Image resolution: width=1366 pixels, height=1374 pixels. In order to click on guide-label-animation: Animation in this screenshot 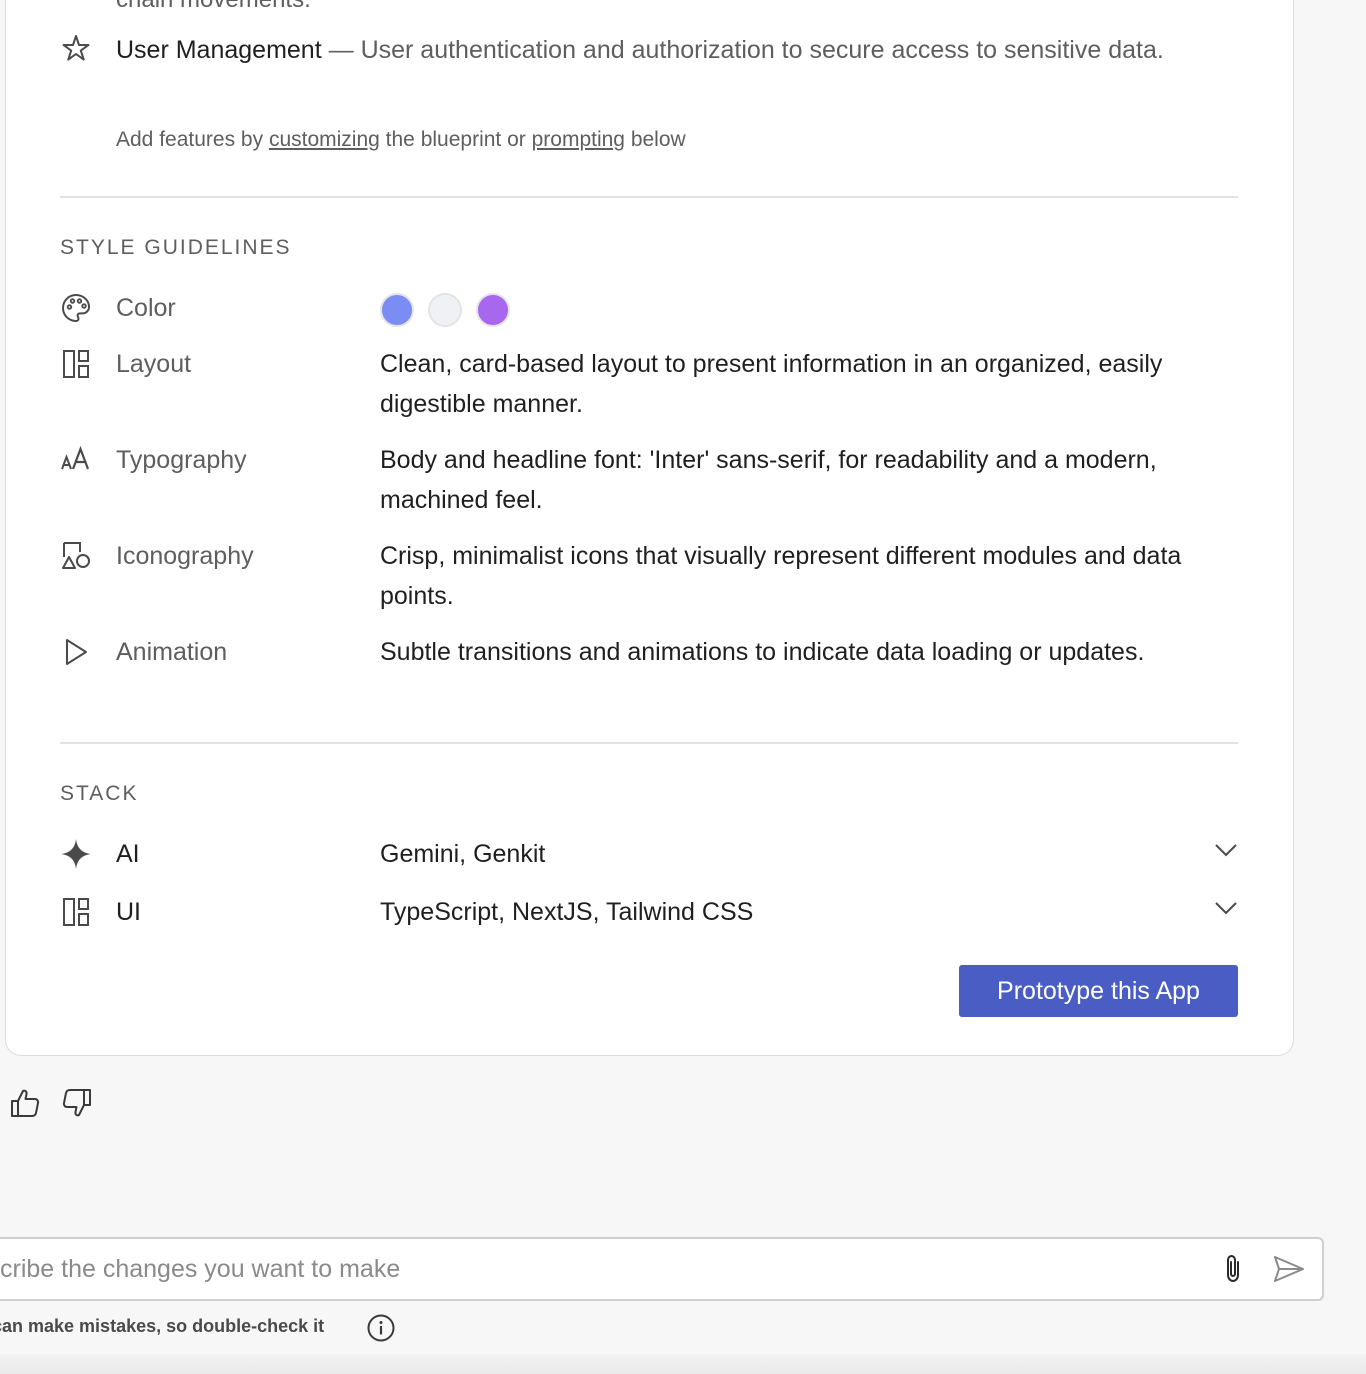, I will do `click(172, 652)`.